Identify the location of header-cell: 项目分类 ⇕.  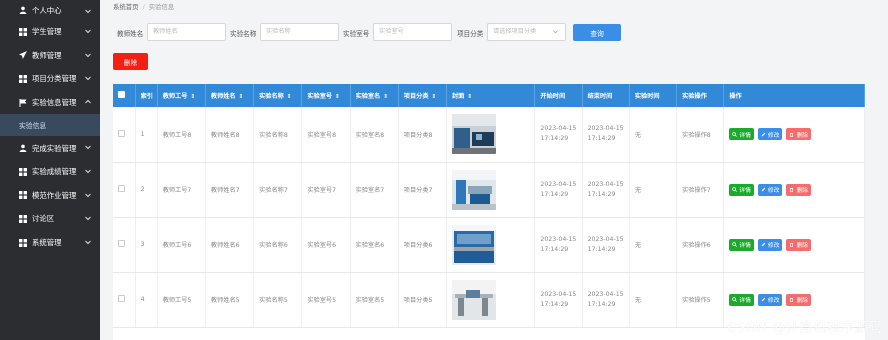
(423, 95).